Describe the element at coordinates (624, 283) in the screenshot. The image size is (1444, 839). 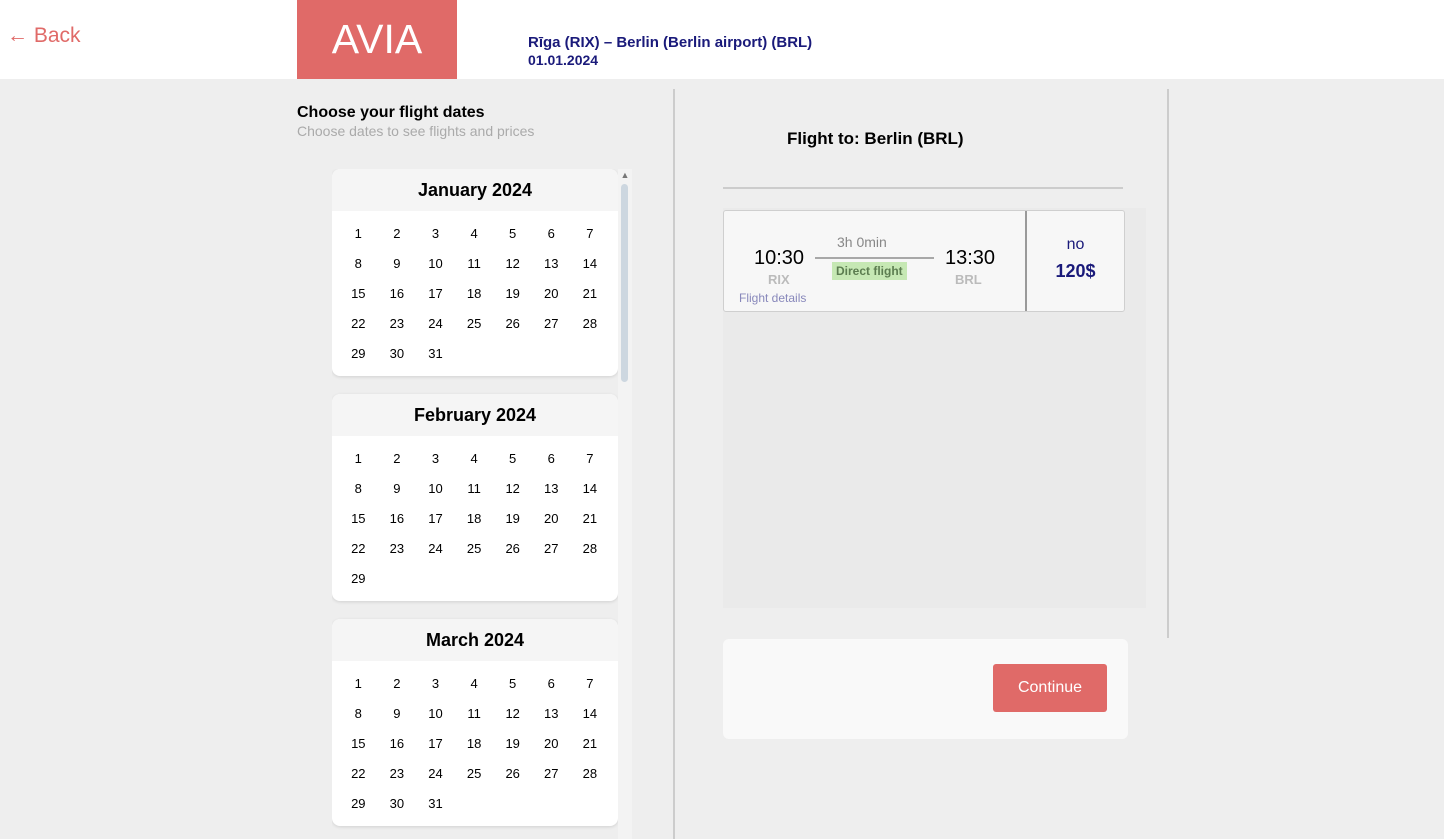
I see `scroll-thumb` at that location.